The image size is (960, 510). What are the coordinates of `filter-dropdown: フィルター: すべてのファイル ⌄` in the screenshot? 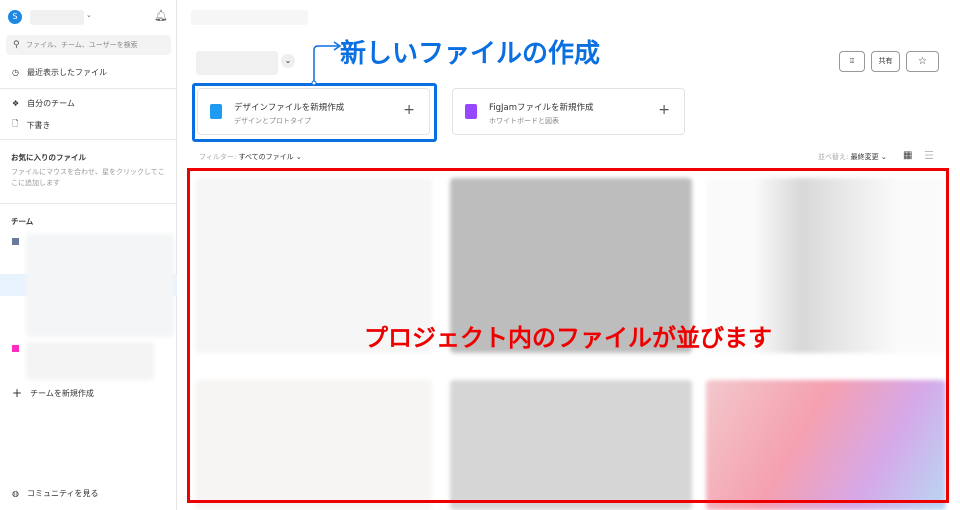 It's located at (250, 157).